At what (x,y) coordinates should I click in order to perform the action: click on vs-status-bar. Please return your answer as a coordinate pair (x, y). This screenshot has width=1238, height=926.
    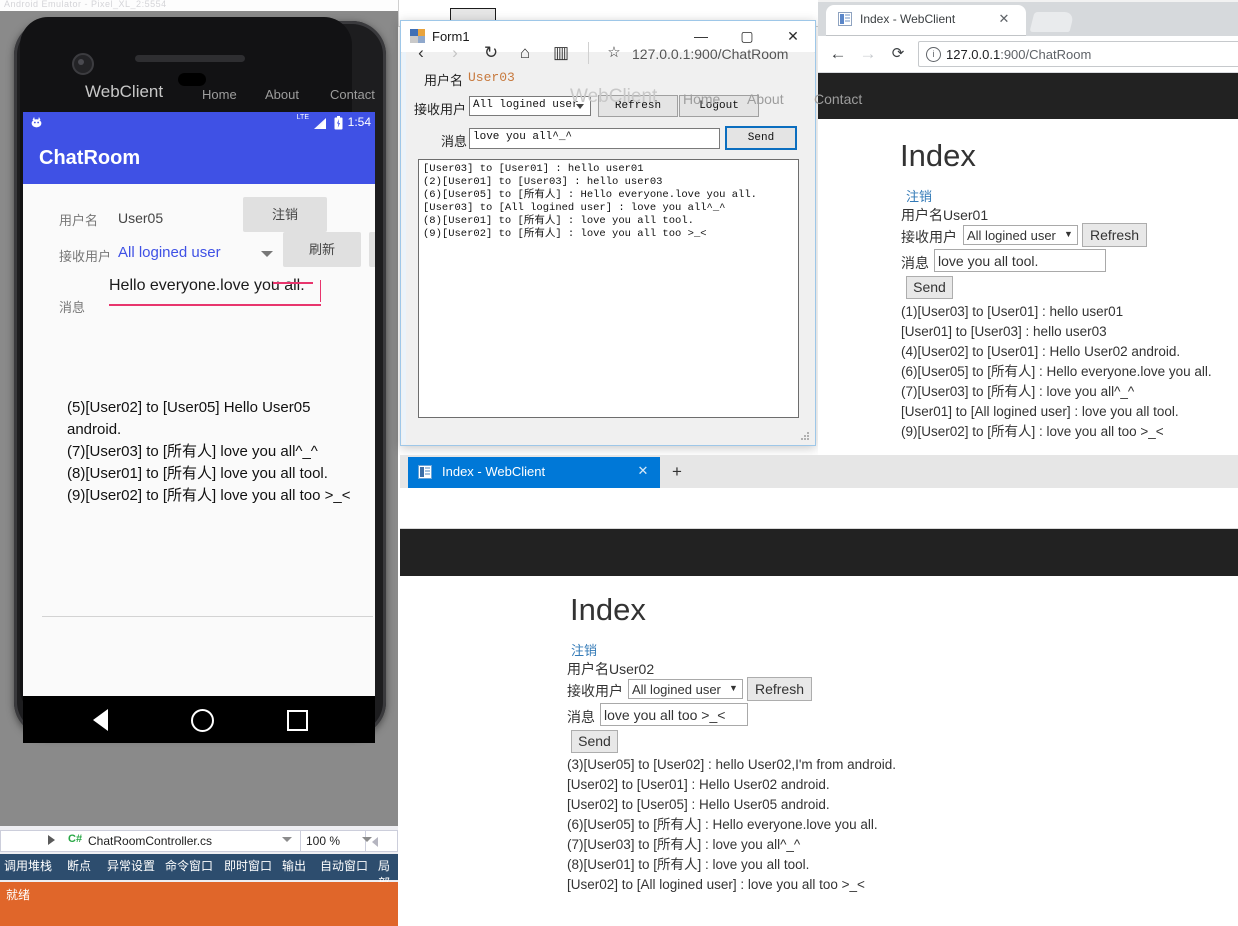
    Looking at the image, I should click on (199, 904).